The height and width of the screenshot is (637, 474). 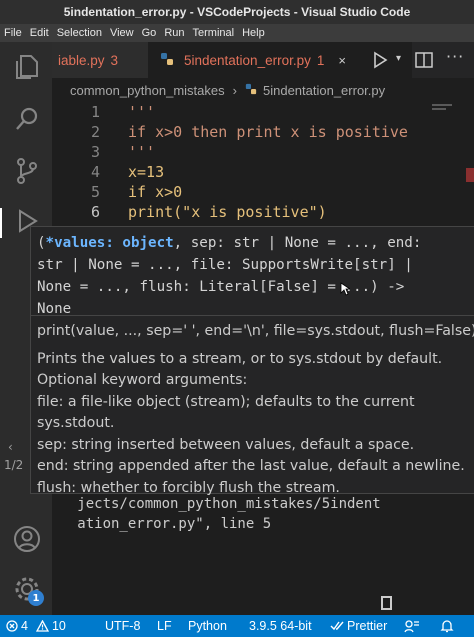 What do you see at coordinates (36, 598) in the screenshot?
I see `settings-badge: 1` at bounding box center [36, 598].